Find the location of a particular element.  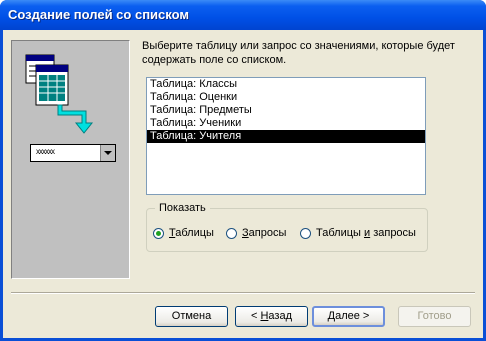

sample-combo-text: xxxxxx is located at coordinates (45, 151).